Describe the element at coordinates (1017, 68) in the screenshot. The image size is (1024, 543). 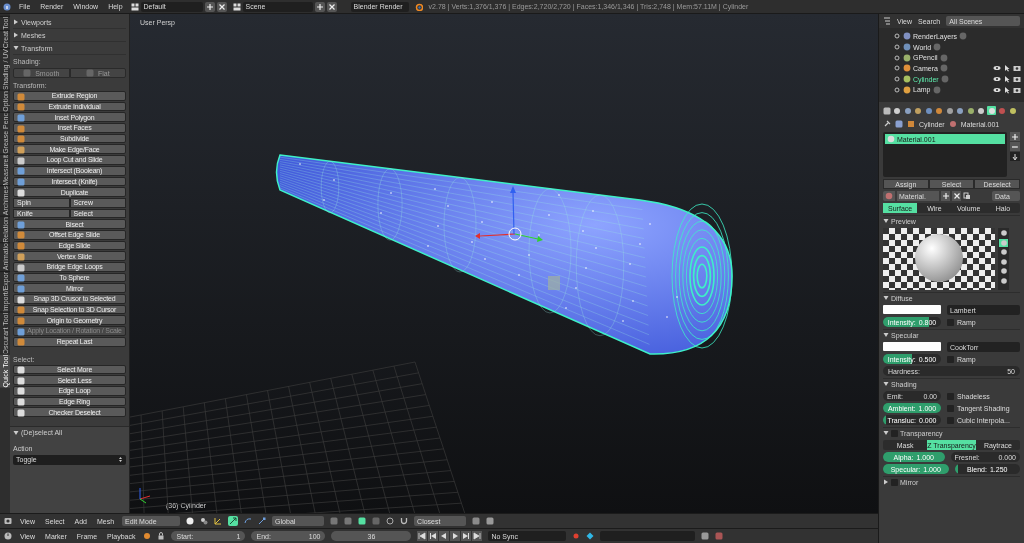
I see `camera-icon` at that location.